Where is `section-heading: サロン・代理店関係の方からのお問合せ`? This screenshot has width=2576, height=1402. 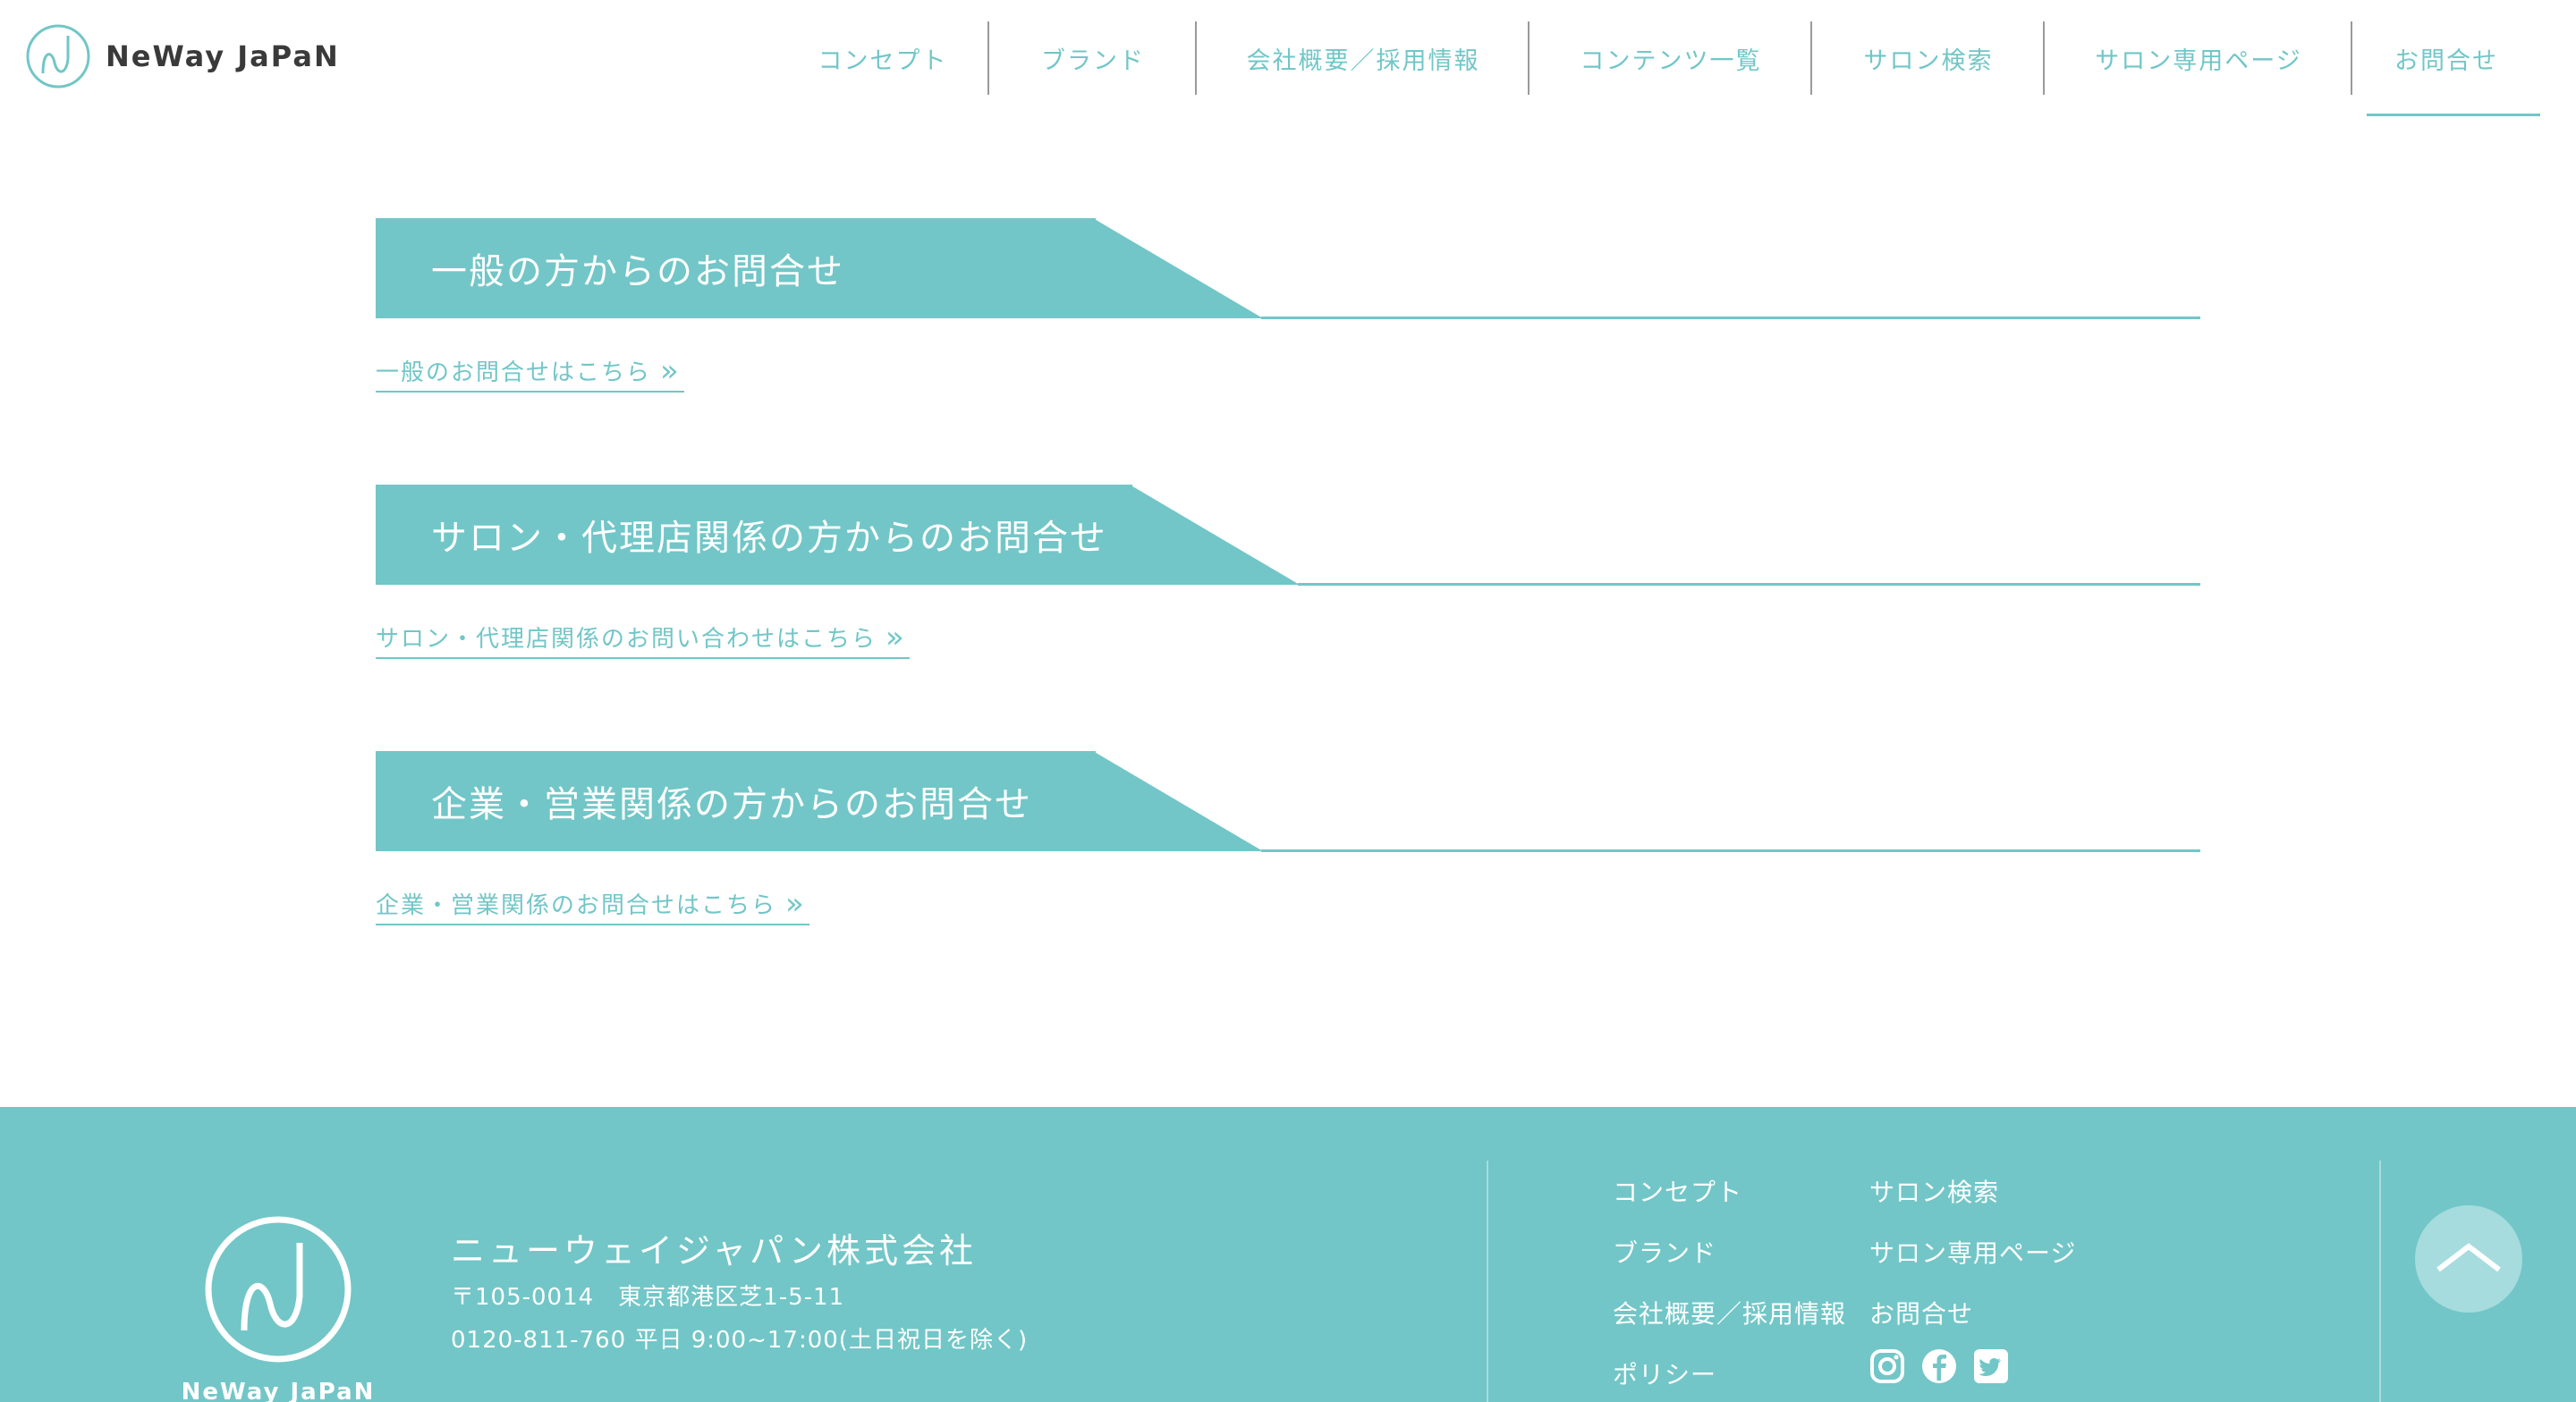
section-heading: サロン・代理店関係の方からのお問合せ is located at coordinates (754, 535).